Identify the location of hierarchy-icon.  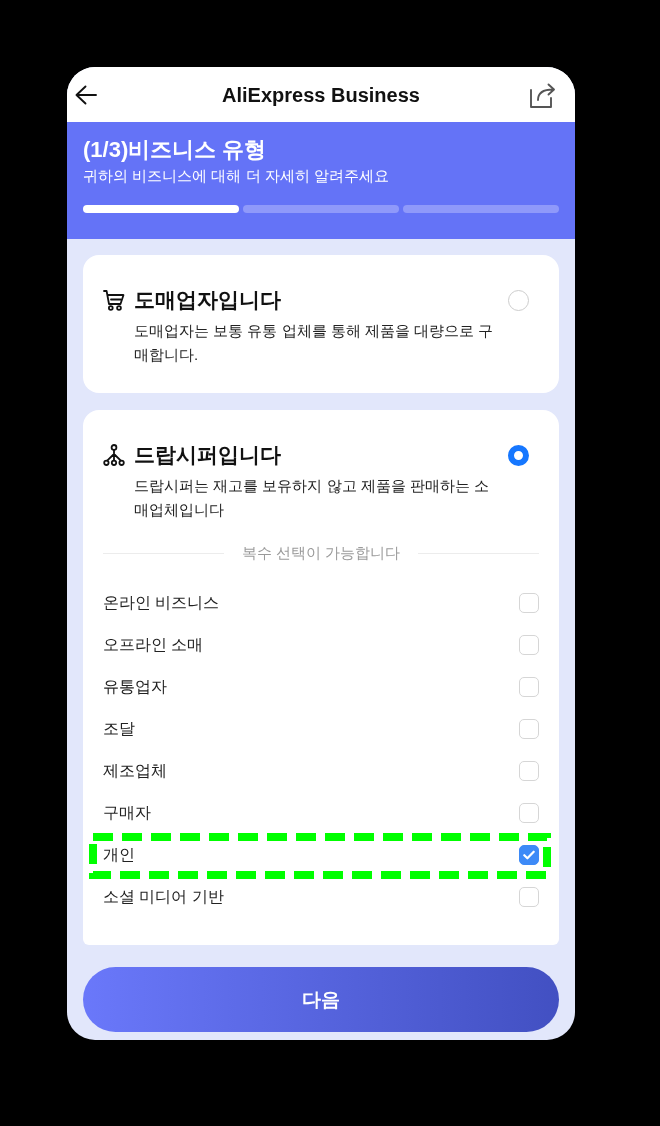
(114, 455).